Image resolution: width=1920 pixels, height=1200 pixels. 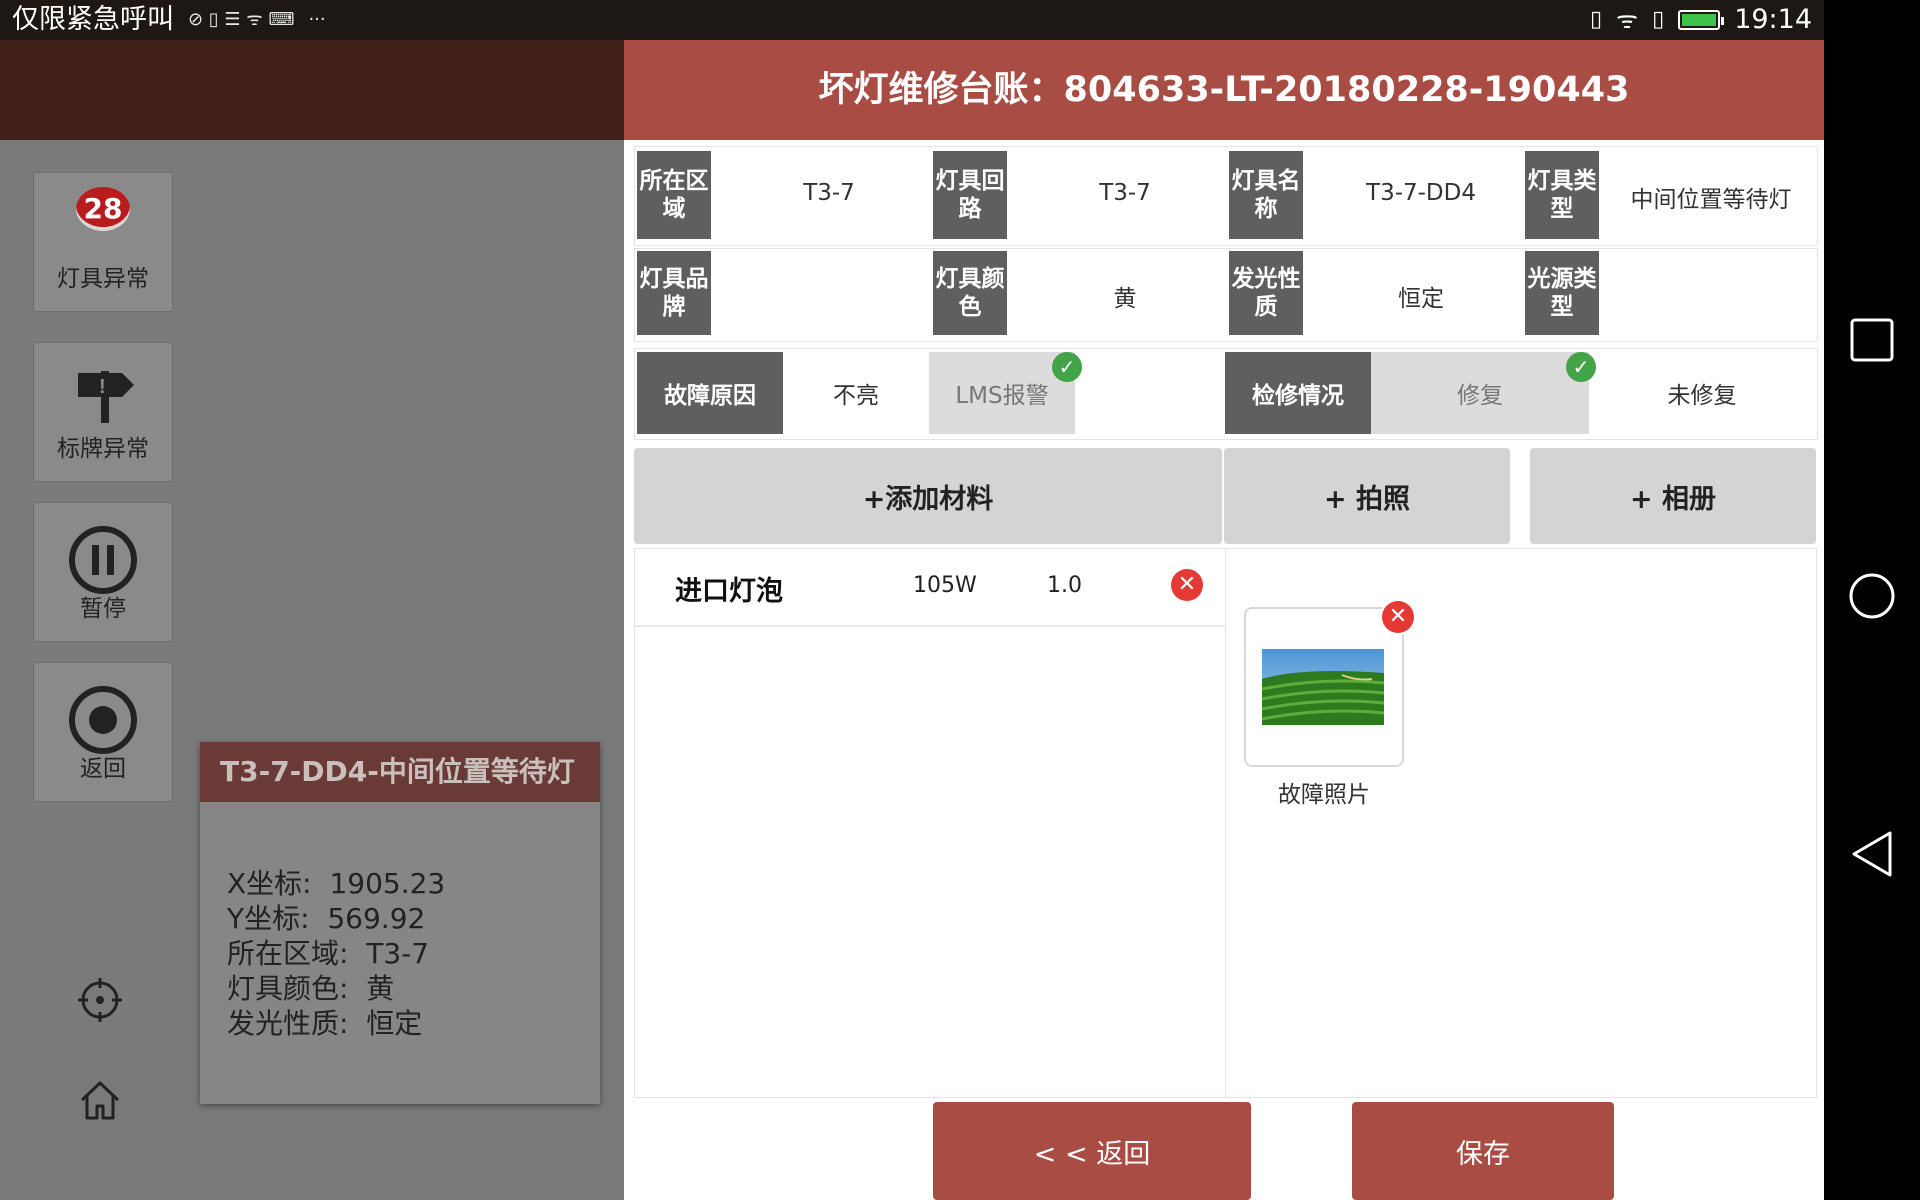 What do you see at coordinates (674, 293) in the screenshot?
I see `label-brand: 灯具品牌` at bounding box center [674, 293].